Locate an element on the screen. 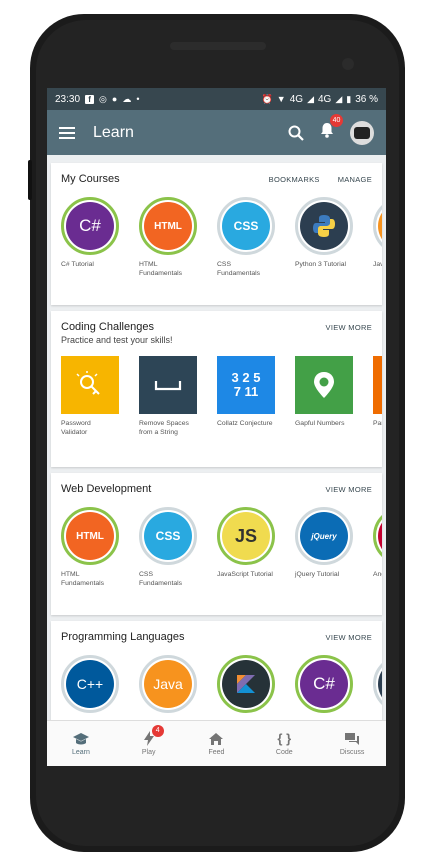 This screenshot has width=435, height=868. challenge-item: Password Validator is located at coordinates (90, 396).